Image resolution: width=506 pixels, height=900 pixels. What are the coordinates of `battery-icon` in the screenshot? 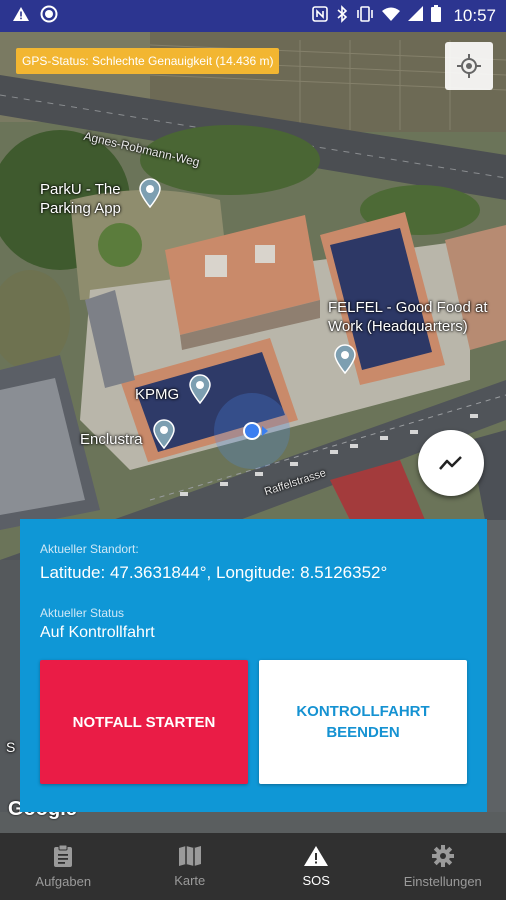 It's located at (436, 16).